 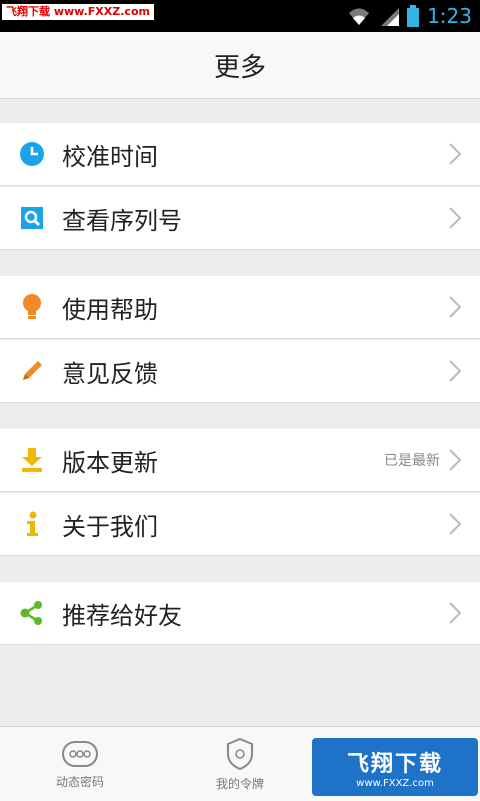 I want to click on menu-item-about-us: 关于我们, so click(x=240, y=524).